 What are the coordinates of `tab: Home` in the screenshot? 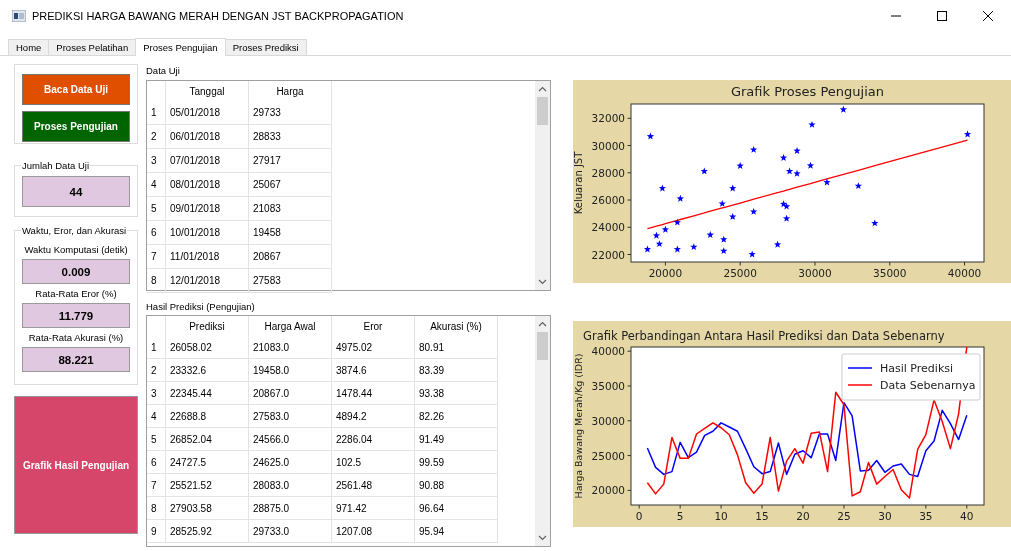 It's located at (29, 47).